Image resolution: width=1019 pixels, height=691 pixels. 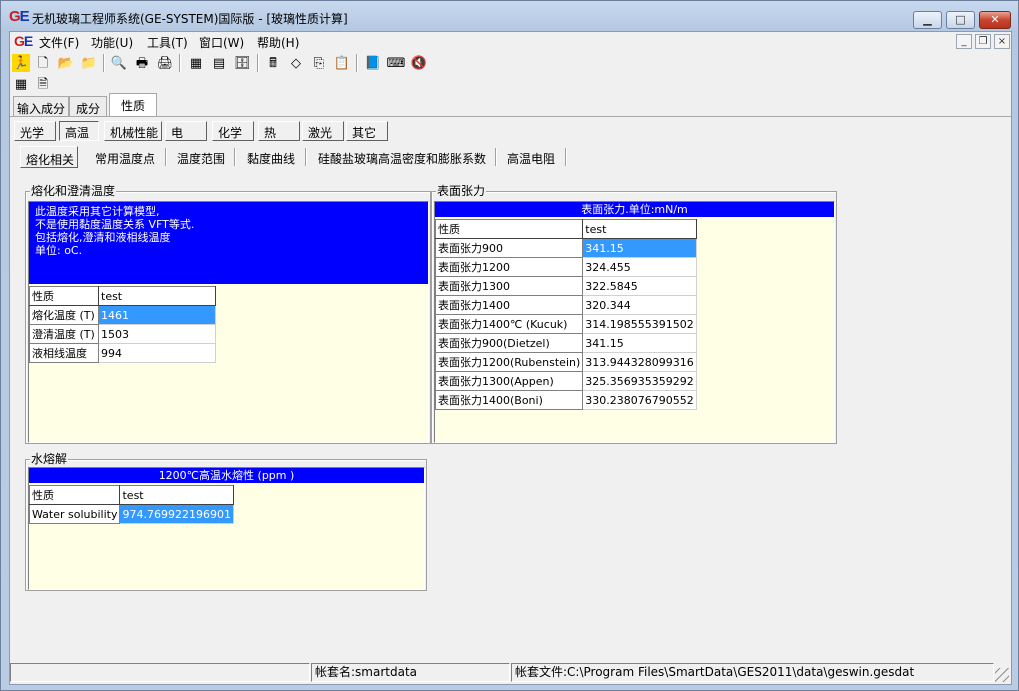 What do you see at coordinates (167, 42) in the screenshot?
I see `menu-tools: 工具(T)` at bounding box center [167, 42].